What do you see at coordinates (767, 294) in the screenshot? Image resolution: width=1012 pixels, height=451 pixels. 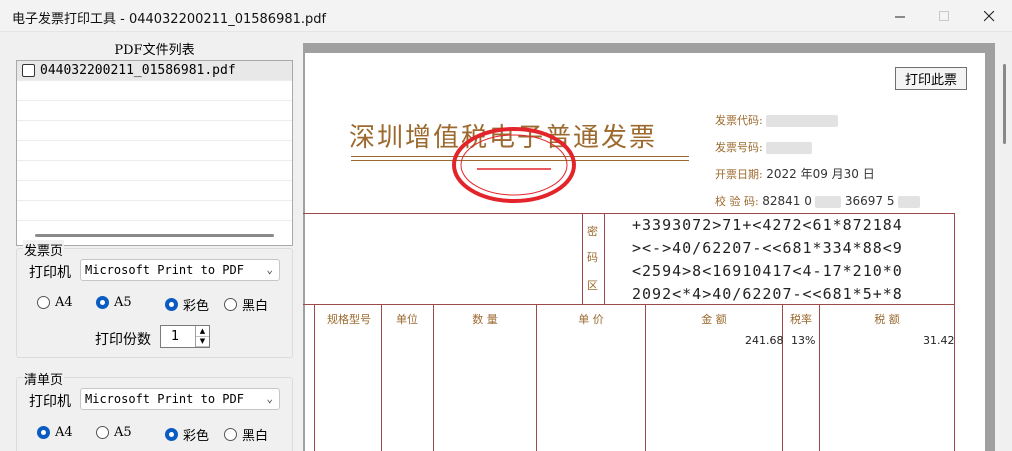 I see `cipher-line: 2092<*4>40/62207-<<681*5+*8` at bounding box center [767, 294].